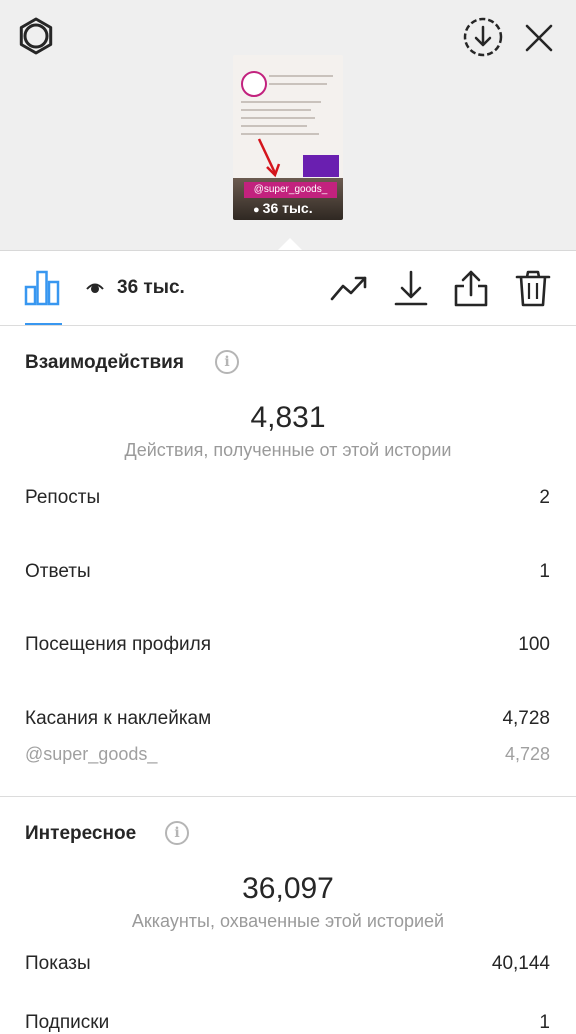 The image size is (576, 1034). I want to click on metric-value-replies: 1, so click(544, 571).